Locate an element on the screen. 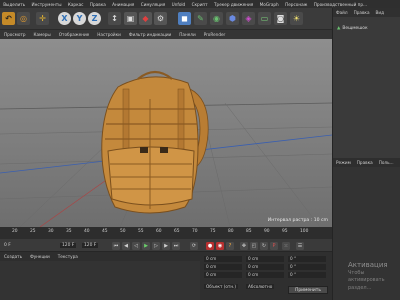  render-view-icon: ▣ is located at coordinates (130, 18).